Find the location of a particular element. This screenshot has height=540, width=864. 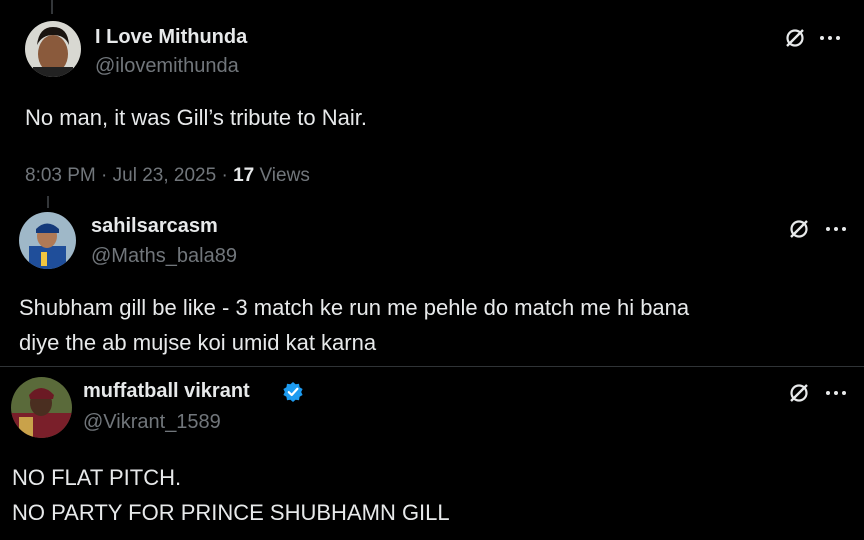

tweet-text-line: NO FLAT PITCH. is located at coordinates (97, 477).